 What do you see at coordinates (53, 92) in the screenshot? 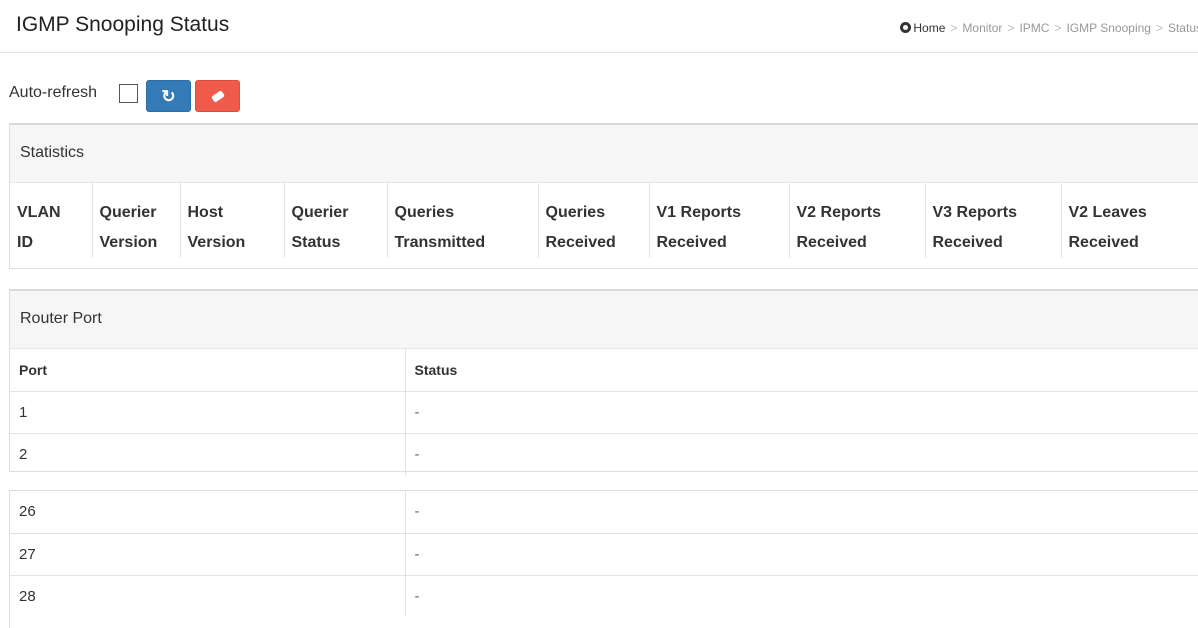
I see `auto-refresh-label: Auto-refresh` at bounding box center [53, 92].